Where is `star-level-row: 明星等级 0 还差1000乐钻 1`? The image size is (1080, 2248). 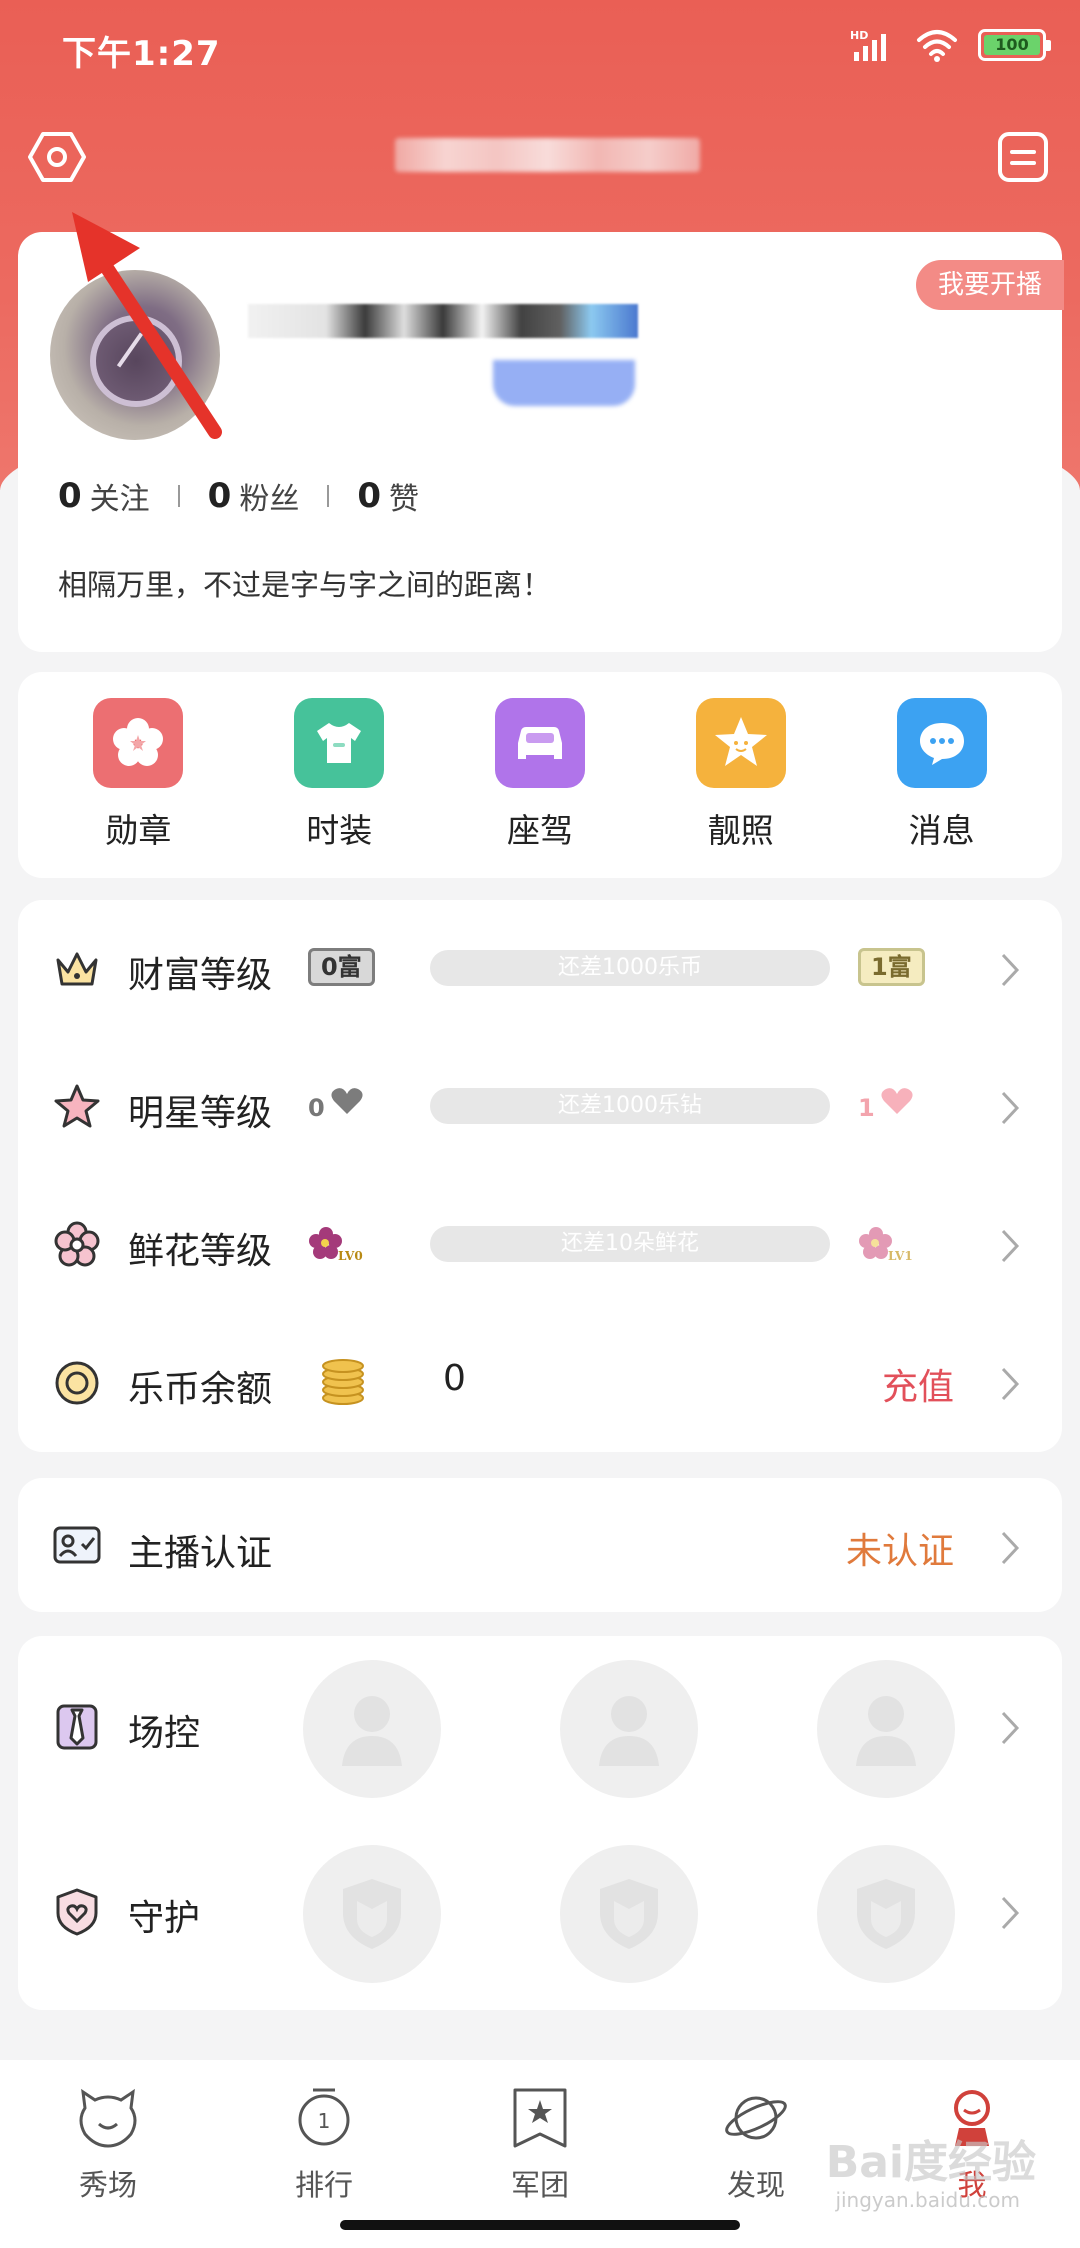
star-level-row: 明星等级 0 还差1000乐钻 1 is located at coordinates (540, 1107).